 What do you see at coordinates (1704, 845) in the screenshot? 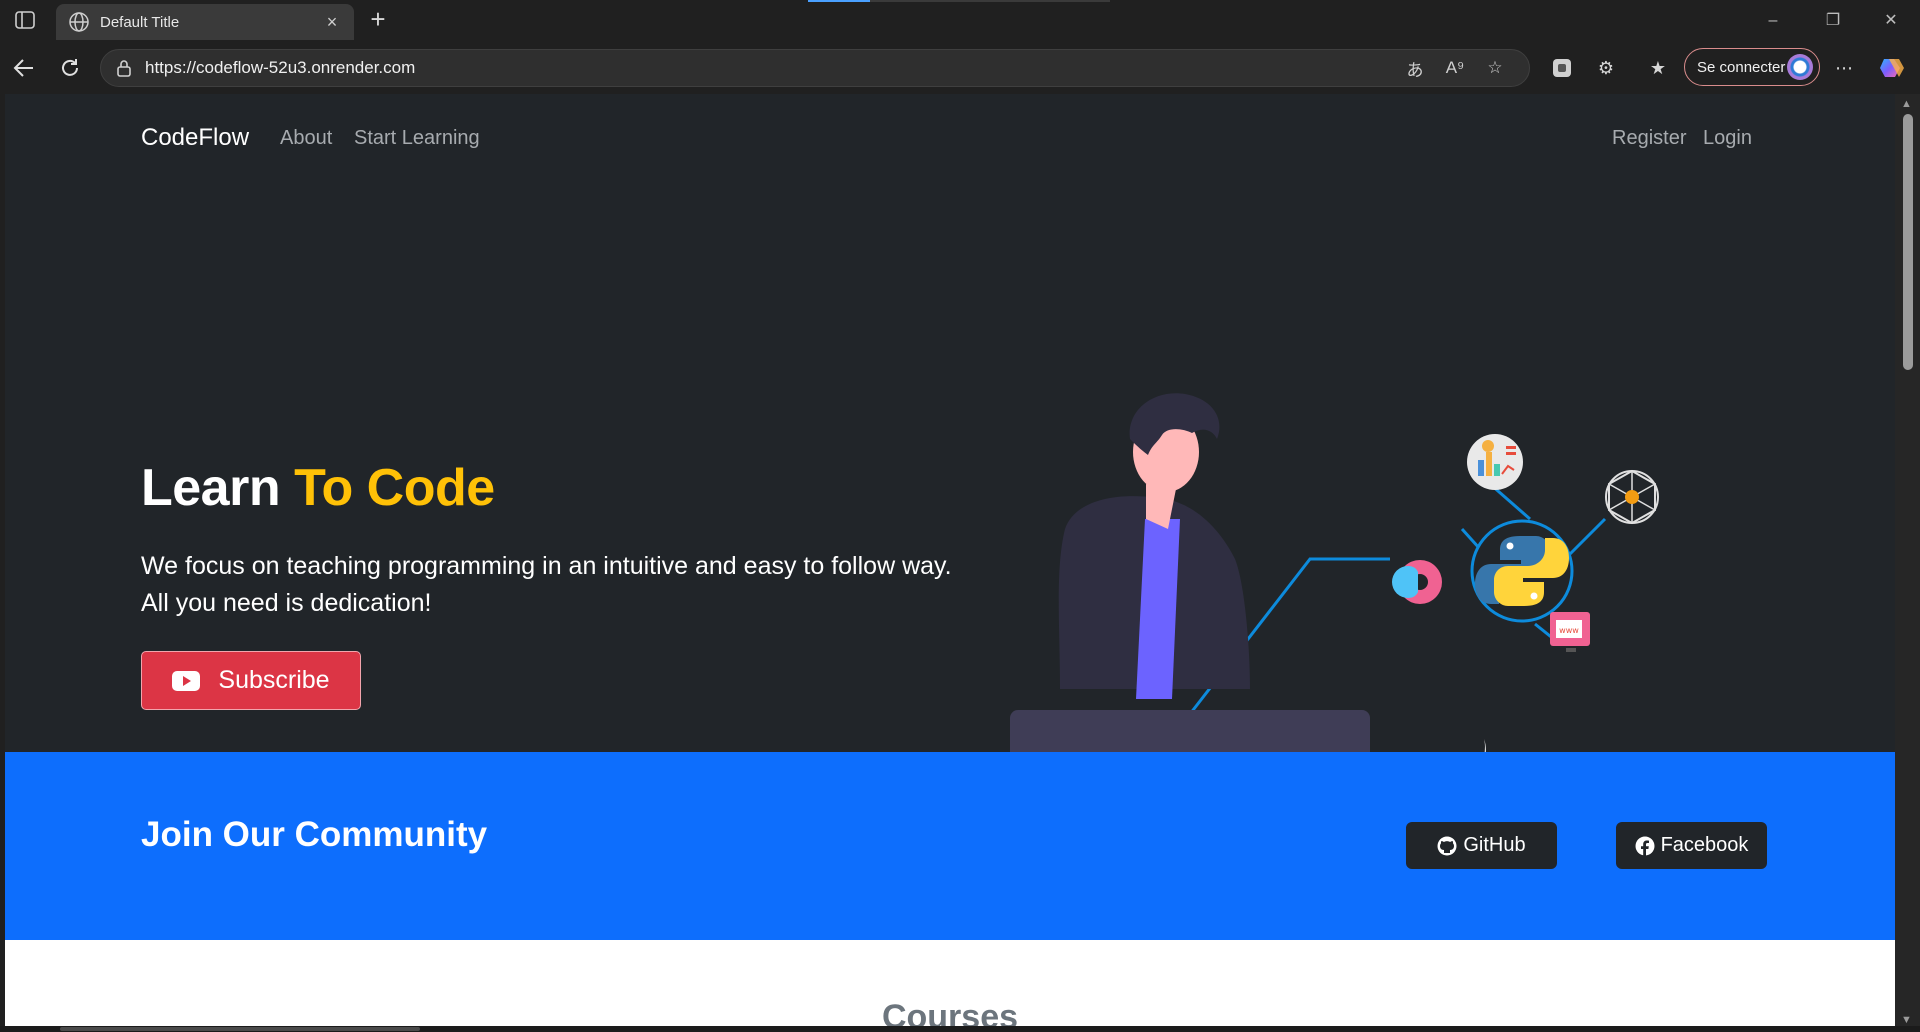
I see `facebook-label: Facebook` at bounding box center [1704, 845].